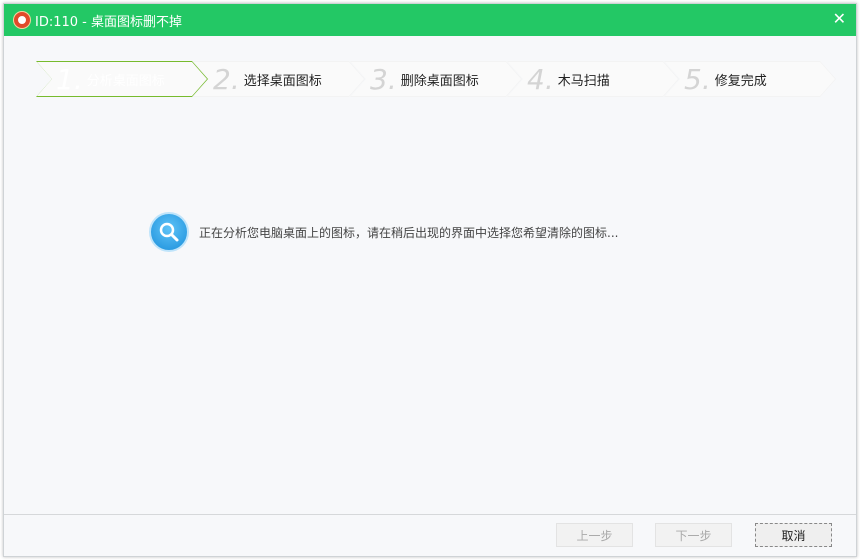 The height and width of the screenshot is (560, 860). I want to click on footer-divider, so click(430, 514).